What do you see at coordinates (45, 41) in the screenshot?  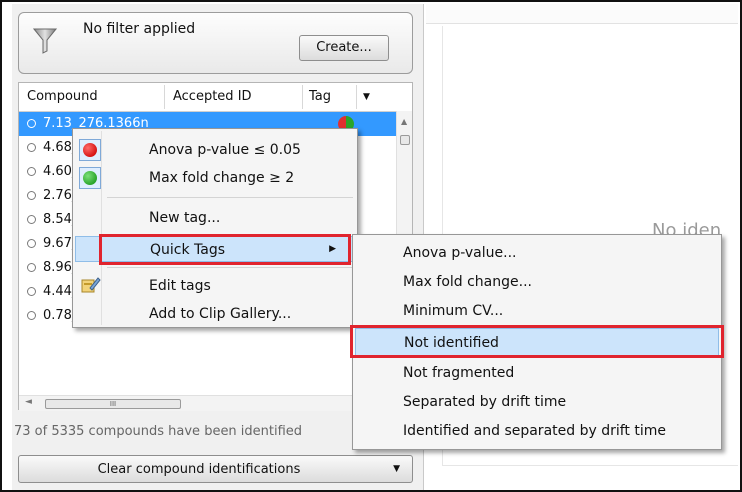 I see `funnel-icon` at bounding box center [45, 41].